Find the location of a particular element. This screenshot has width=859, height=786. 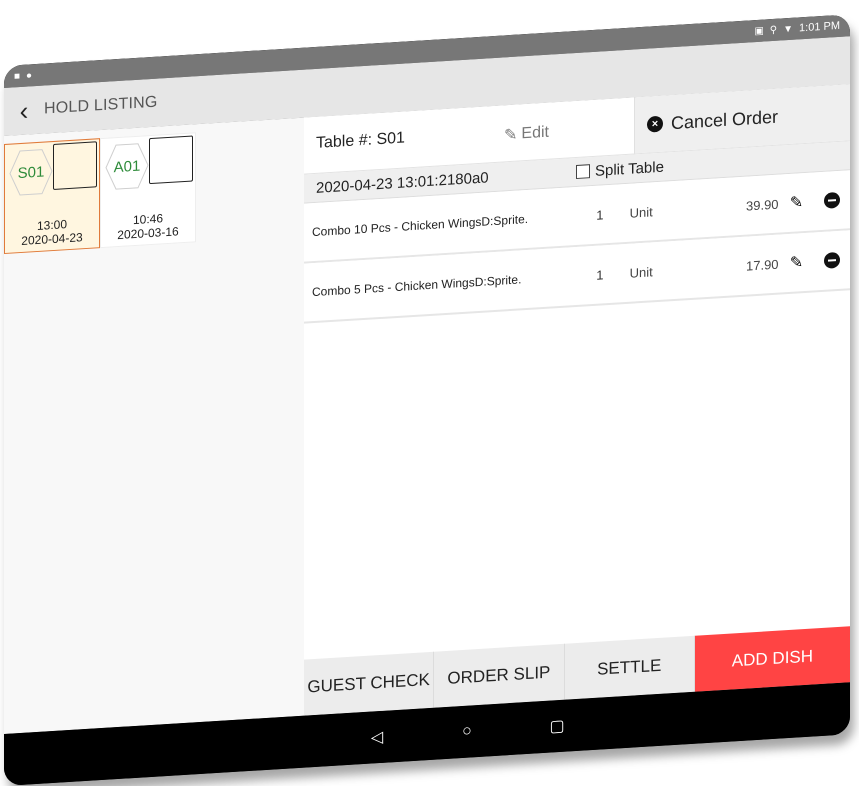

close-circle-icon: × is located at coordinates (655, 124).